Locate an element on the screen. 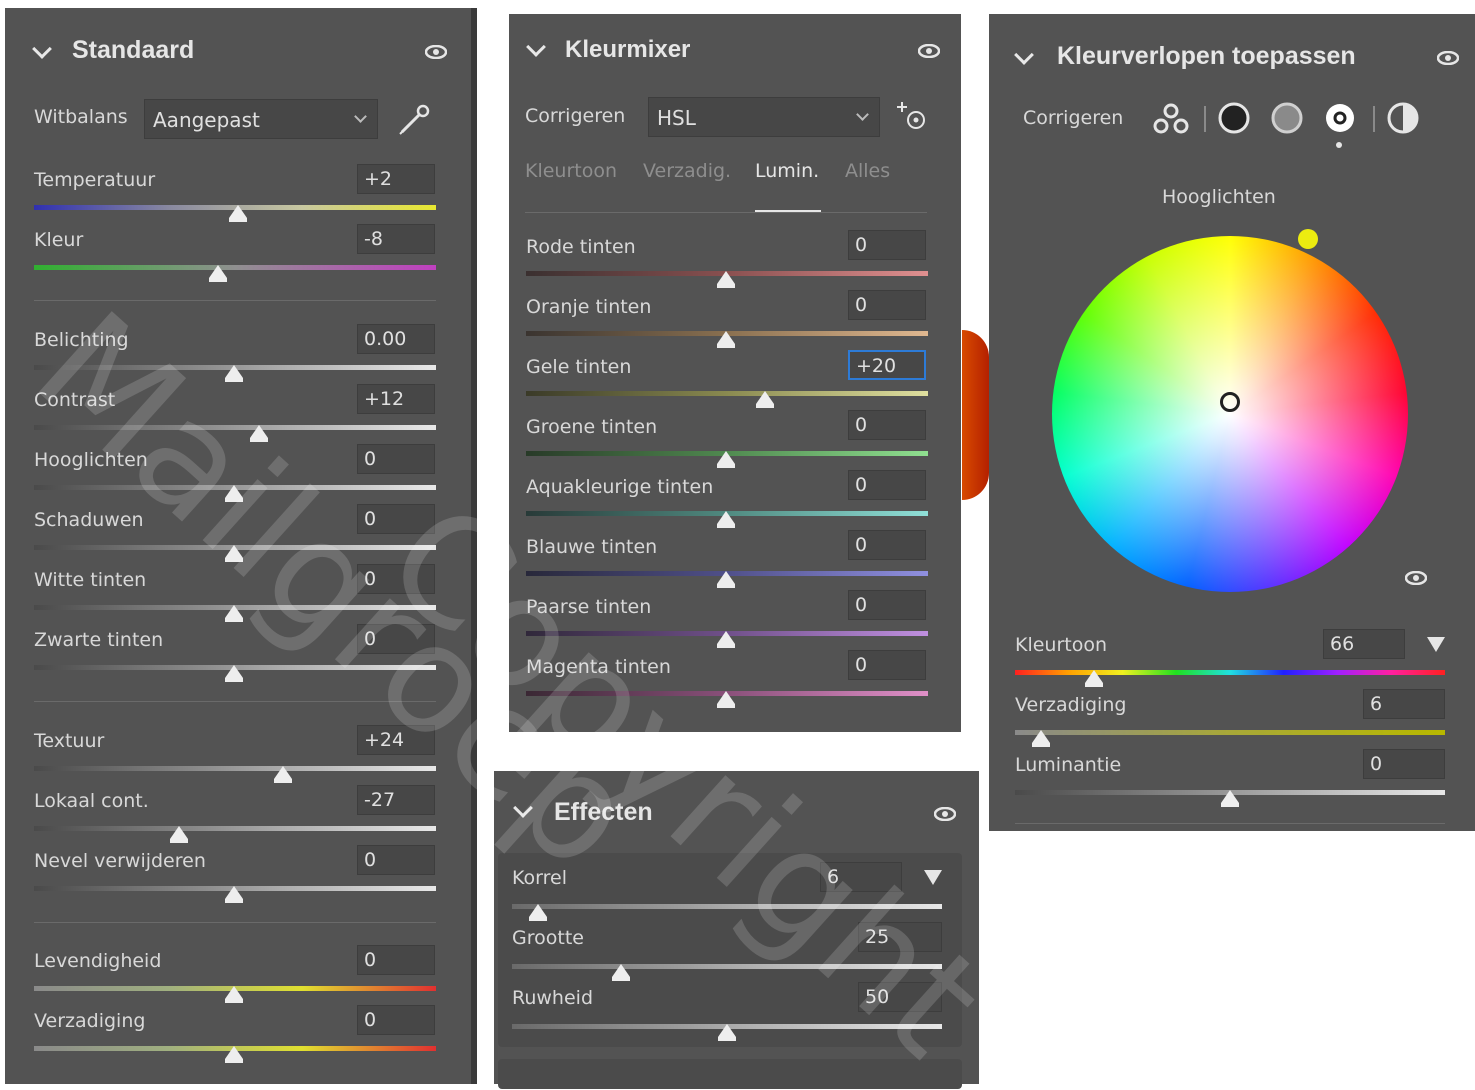 This screenshot has height=1090, width=1475. value-input: 25 is located at coordinates (900, 937).